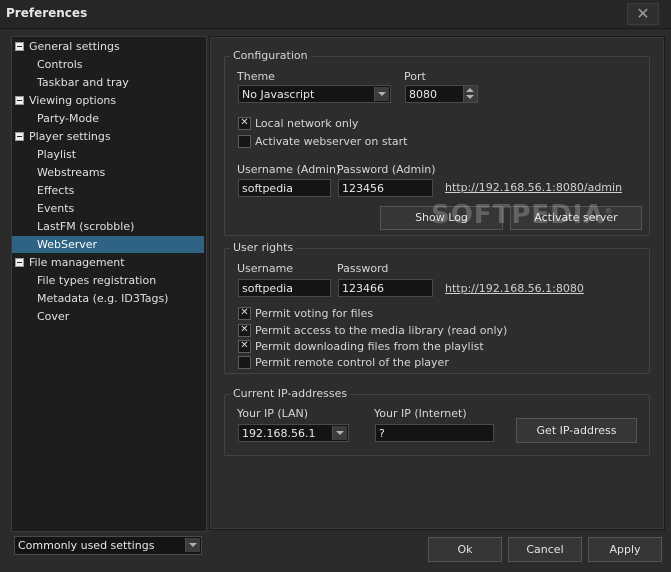 This screenshot has height=572, width=671. What do you see at coordinates (331, 141) in the screenshot?
I see `activate-on-start-label: Activate webserver on start` at bounding box center [331, 141].